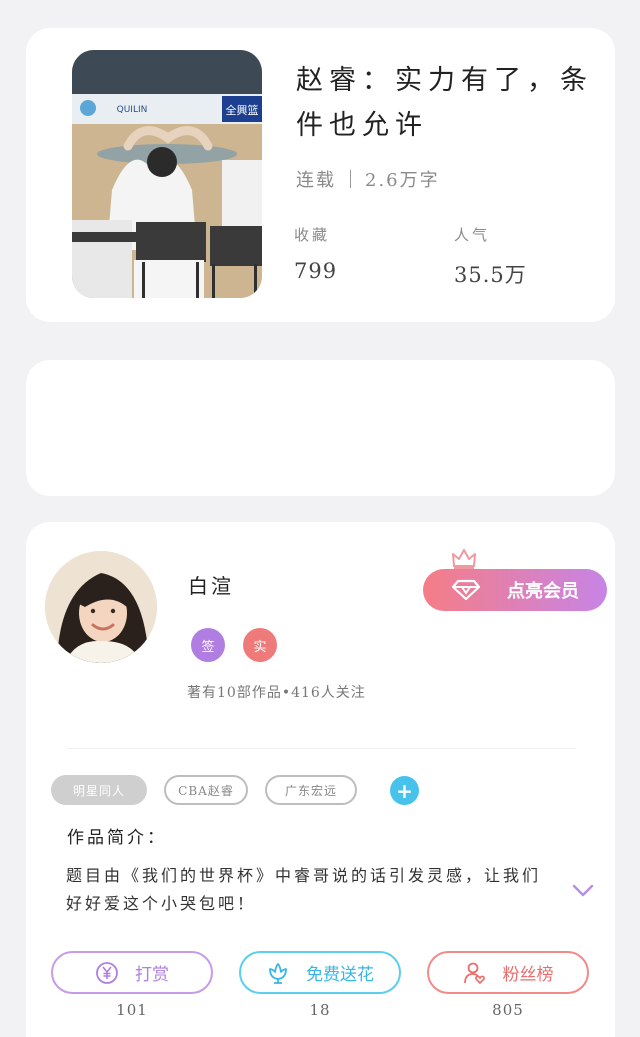  What do you see at coordinates (316, 271) in the screenshot?
I see `favorites-value: 799` at bounding box center [316, 271].